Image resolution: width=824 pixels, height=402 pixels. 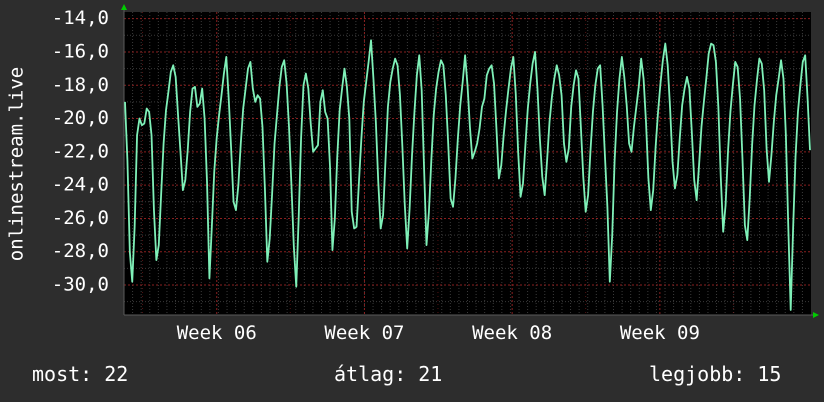 I want to click on x-tick-labels: Week 06 Week 07 Week 08 Week 09, so click(x=438, y=333).